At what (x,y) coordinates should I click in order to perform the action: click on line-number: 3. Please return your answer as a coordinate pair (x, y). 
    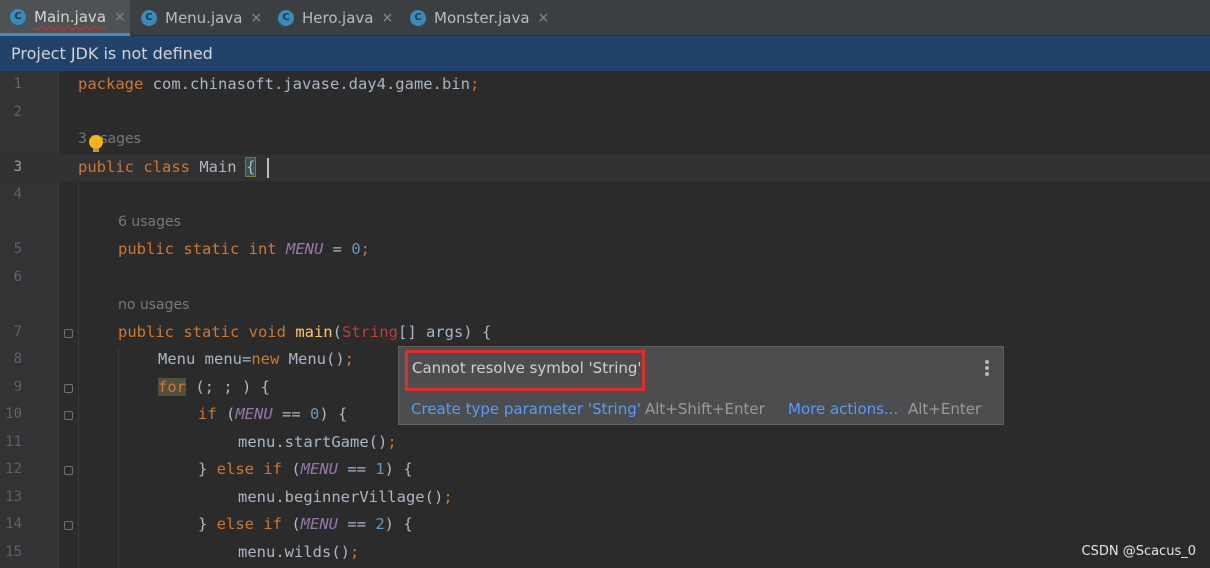
    Looking at the image, I should click on (17, 167).